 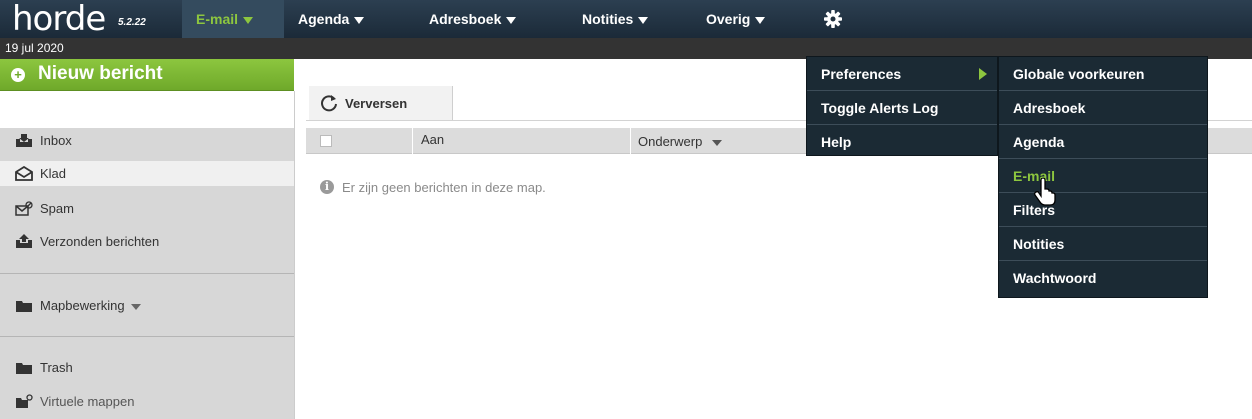 I want to click on spam-icon, so click(x=24, y=208).